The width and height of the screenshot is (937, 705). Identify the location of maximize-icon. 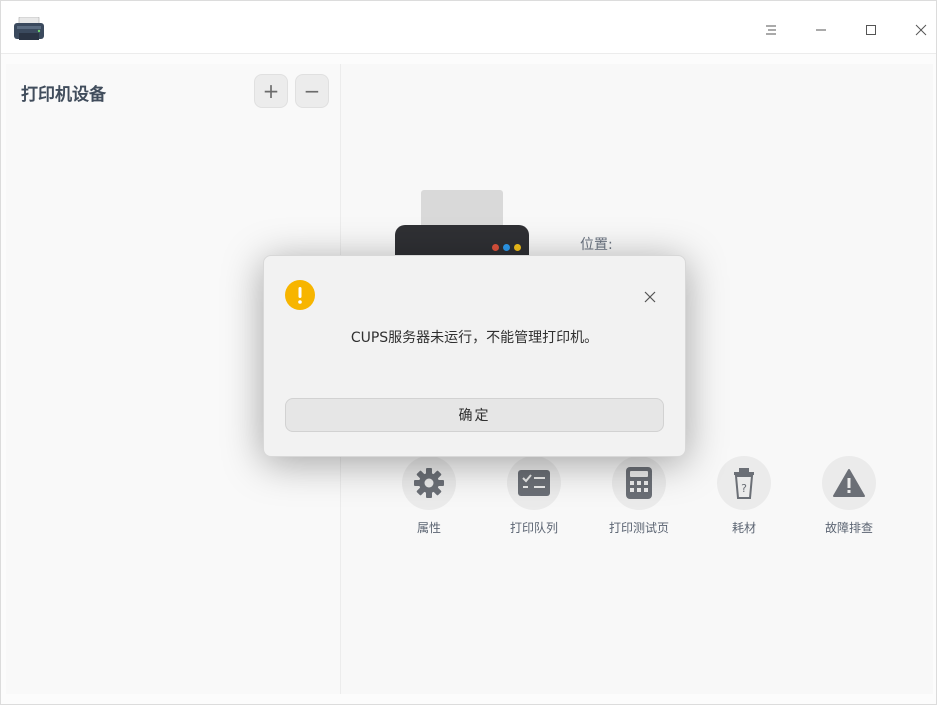
(871, 30).